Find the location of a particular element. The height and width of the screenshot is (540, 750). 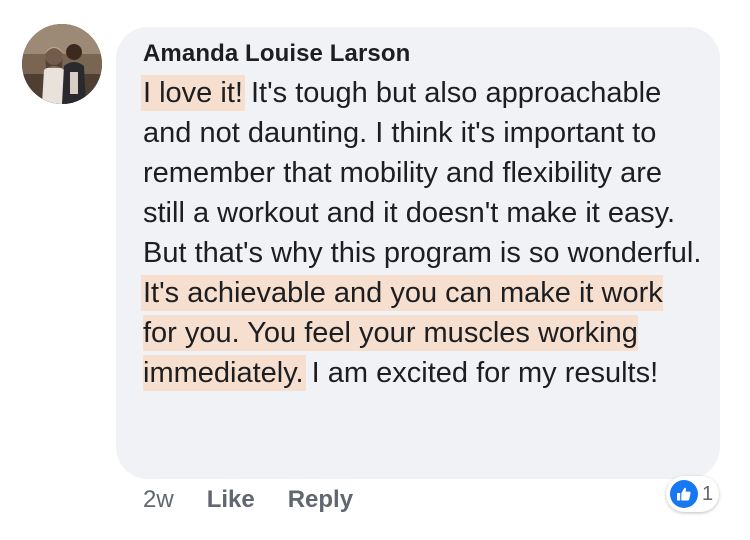

thumbs-up-icon is located at coordinates (684, 494).